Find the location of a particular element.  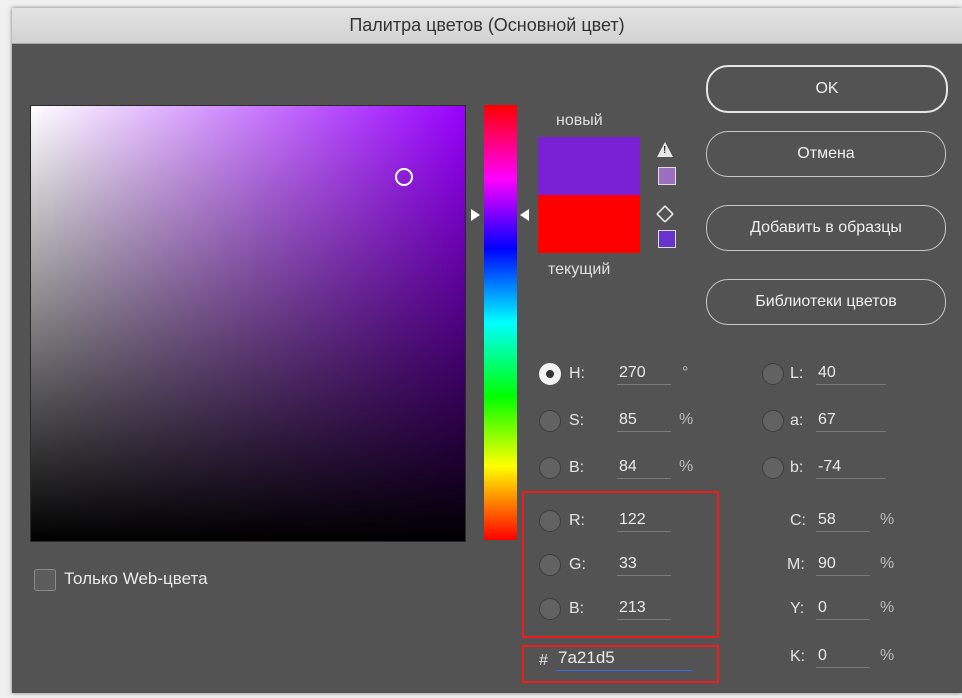

input-a is located at coordinates (851, 421).